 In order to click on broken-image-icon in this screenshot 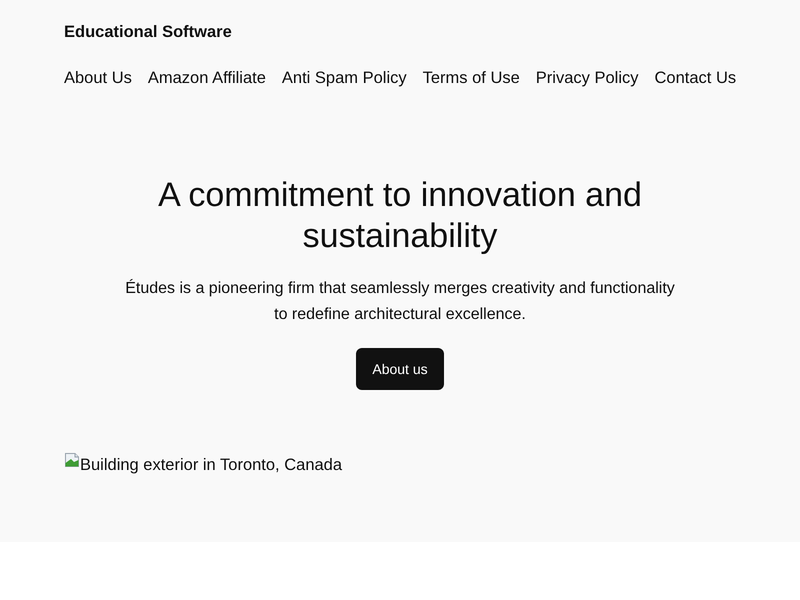, I will do `click(72, 460)`.